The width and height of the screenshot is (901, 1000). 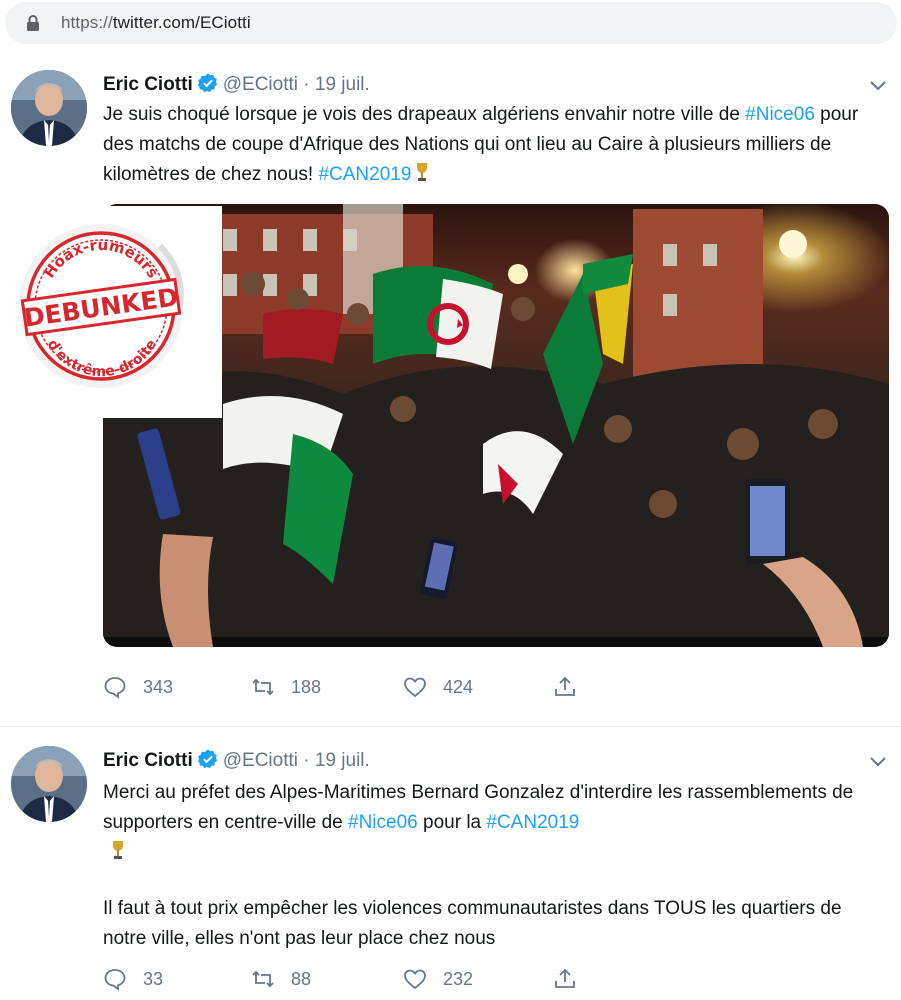 What do you see at coordinates (281, 979) in the screenshot?
I see `retweet-button: 88` at bounding box center [281, 979].